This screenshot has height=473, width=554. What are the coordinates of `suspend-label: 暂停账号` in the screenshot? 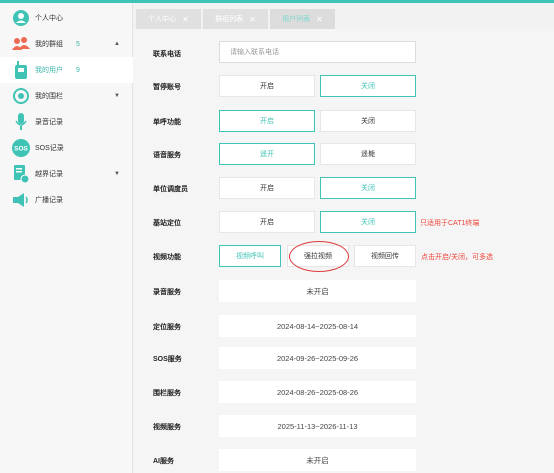 It's located at (167, 87).